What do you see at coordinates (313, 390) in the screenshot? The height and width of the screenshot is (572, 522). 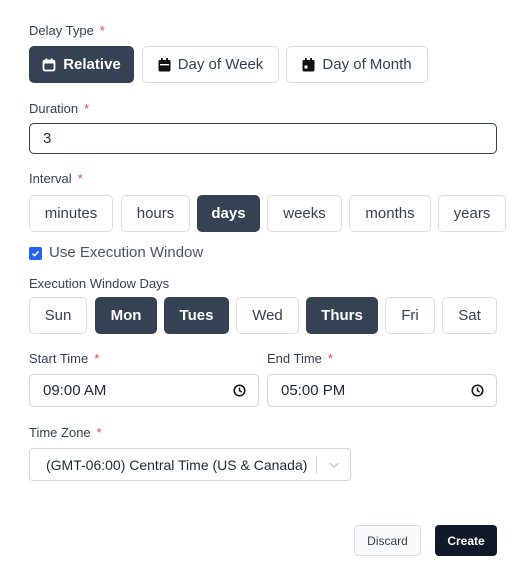 I see `end-time-value: 05:00 PM` at bounding box center [313, 390].